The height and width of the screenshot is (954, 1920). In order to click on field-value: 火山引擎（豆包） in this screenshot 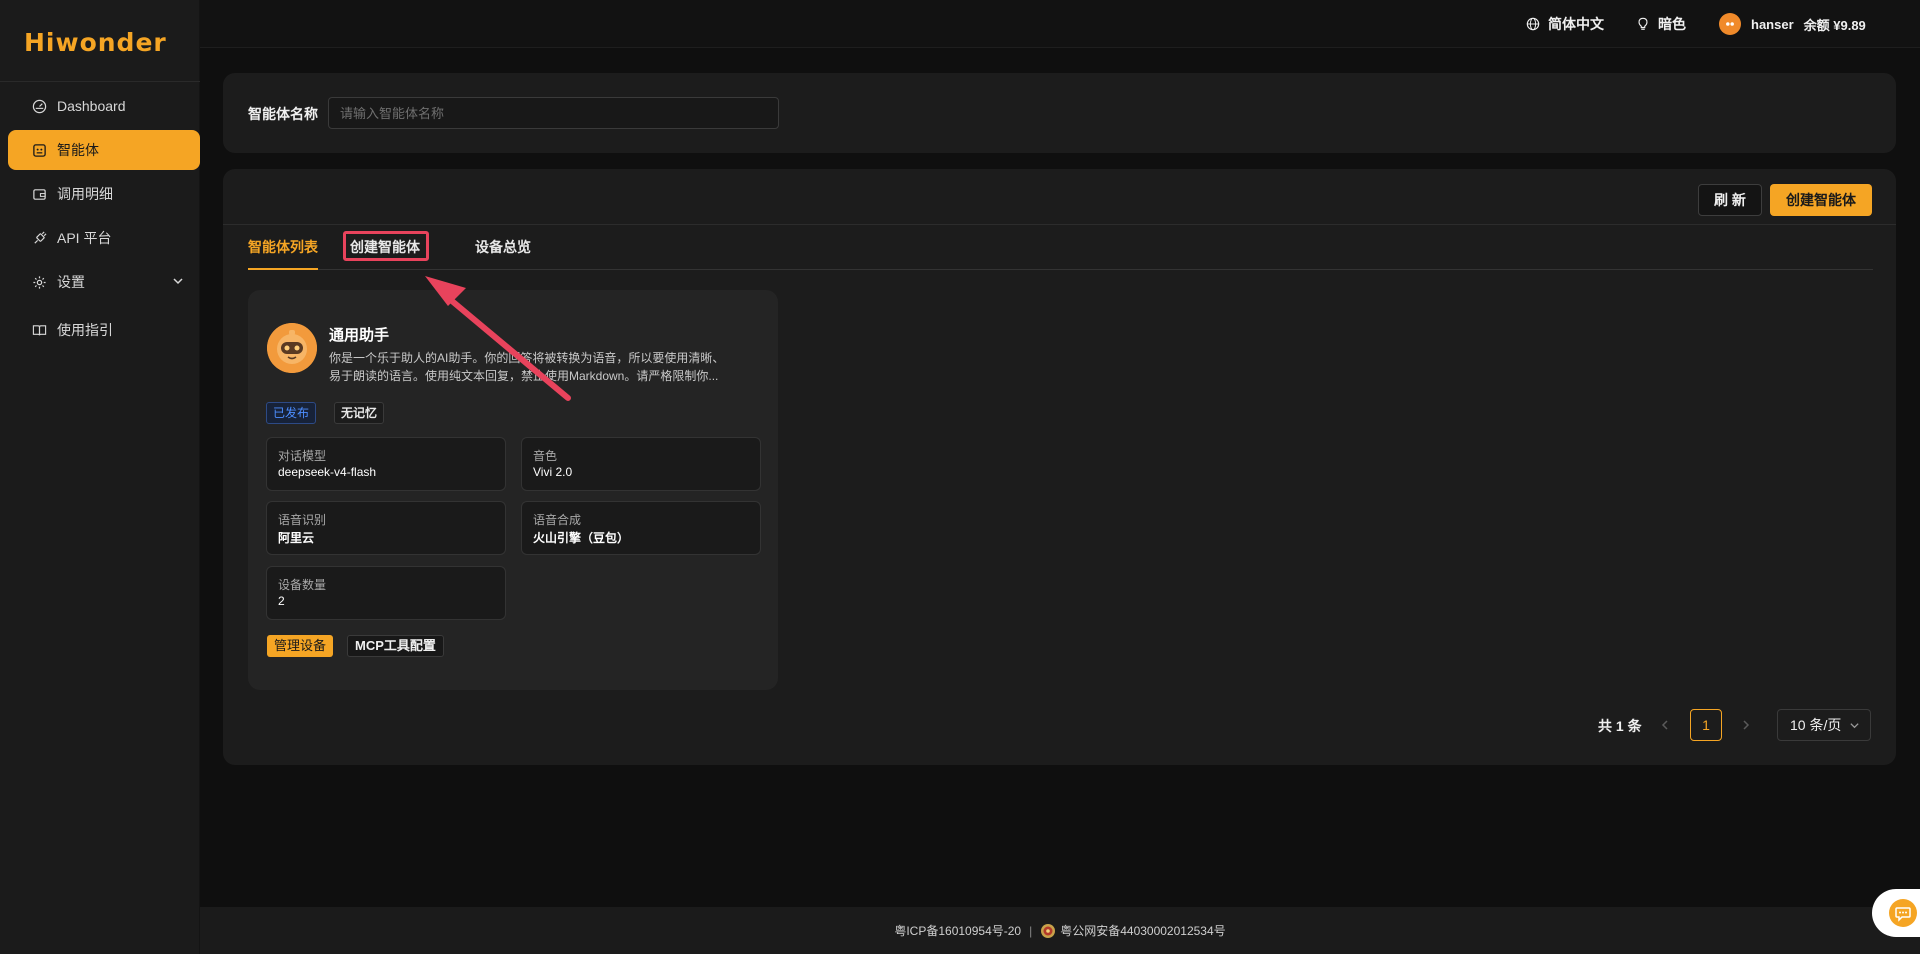, I will do `click(581, 538)`.